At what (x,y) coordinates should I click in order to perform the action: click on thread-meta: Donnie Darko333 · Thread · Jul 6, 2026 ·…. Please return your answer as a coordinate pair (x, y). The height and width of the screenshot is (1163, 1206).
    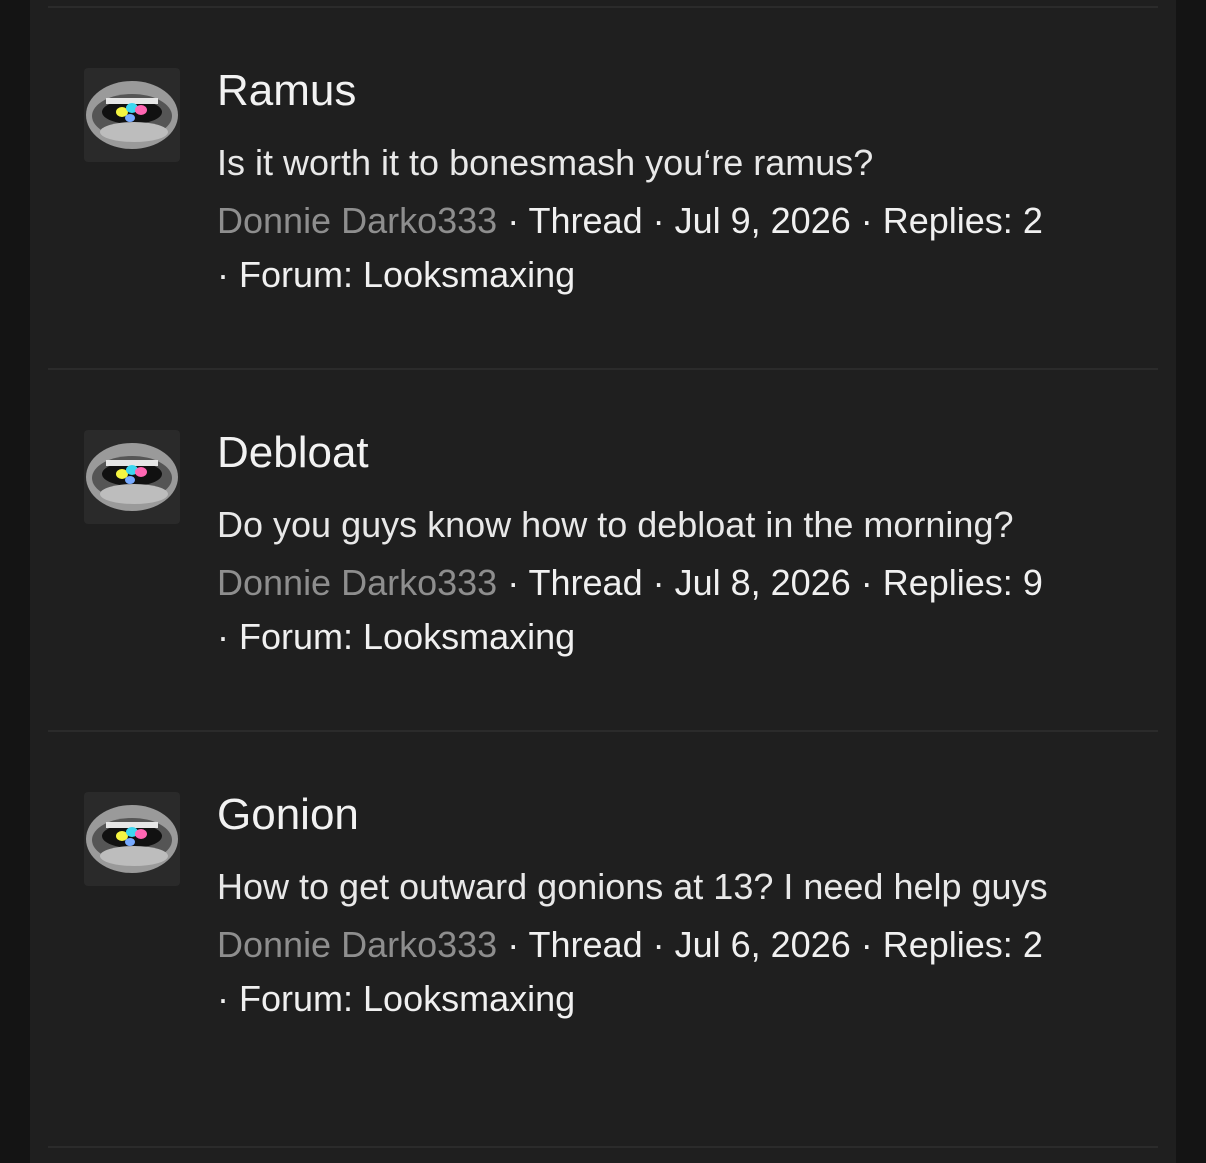
    Looking at the image, I should click on (667, 972).